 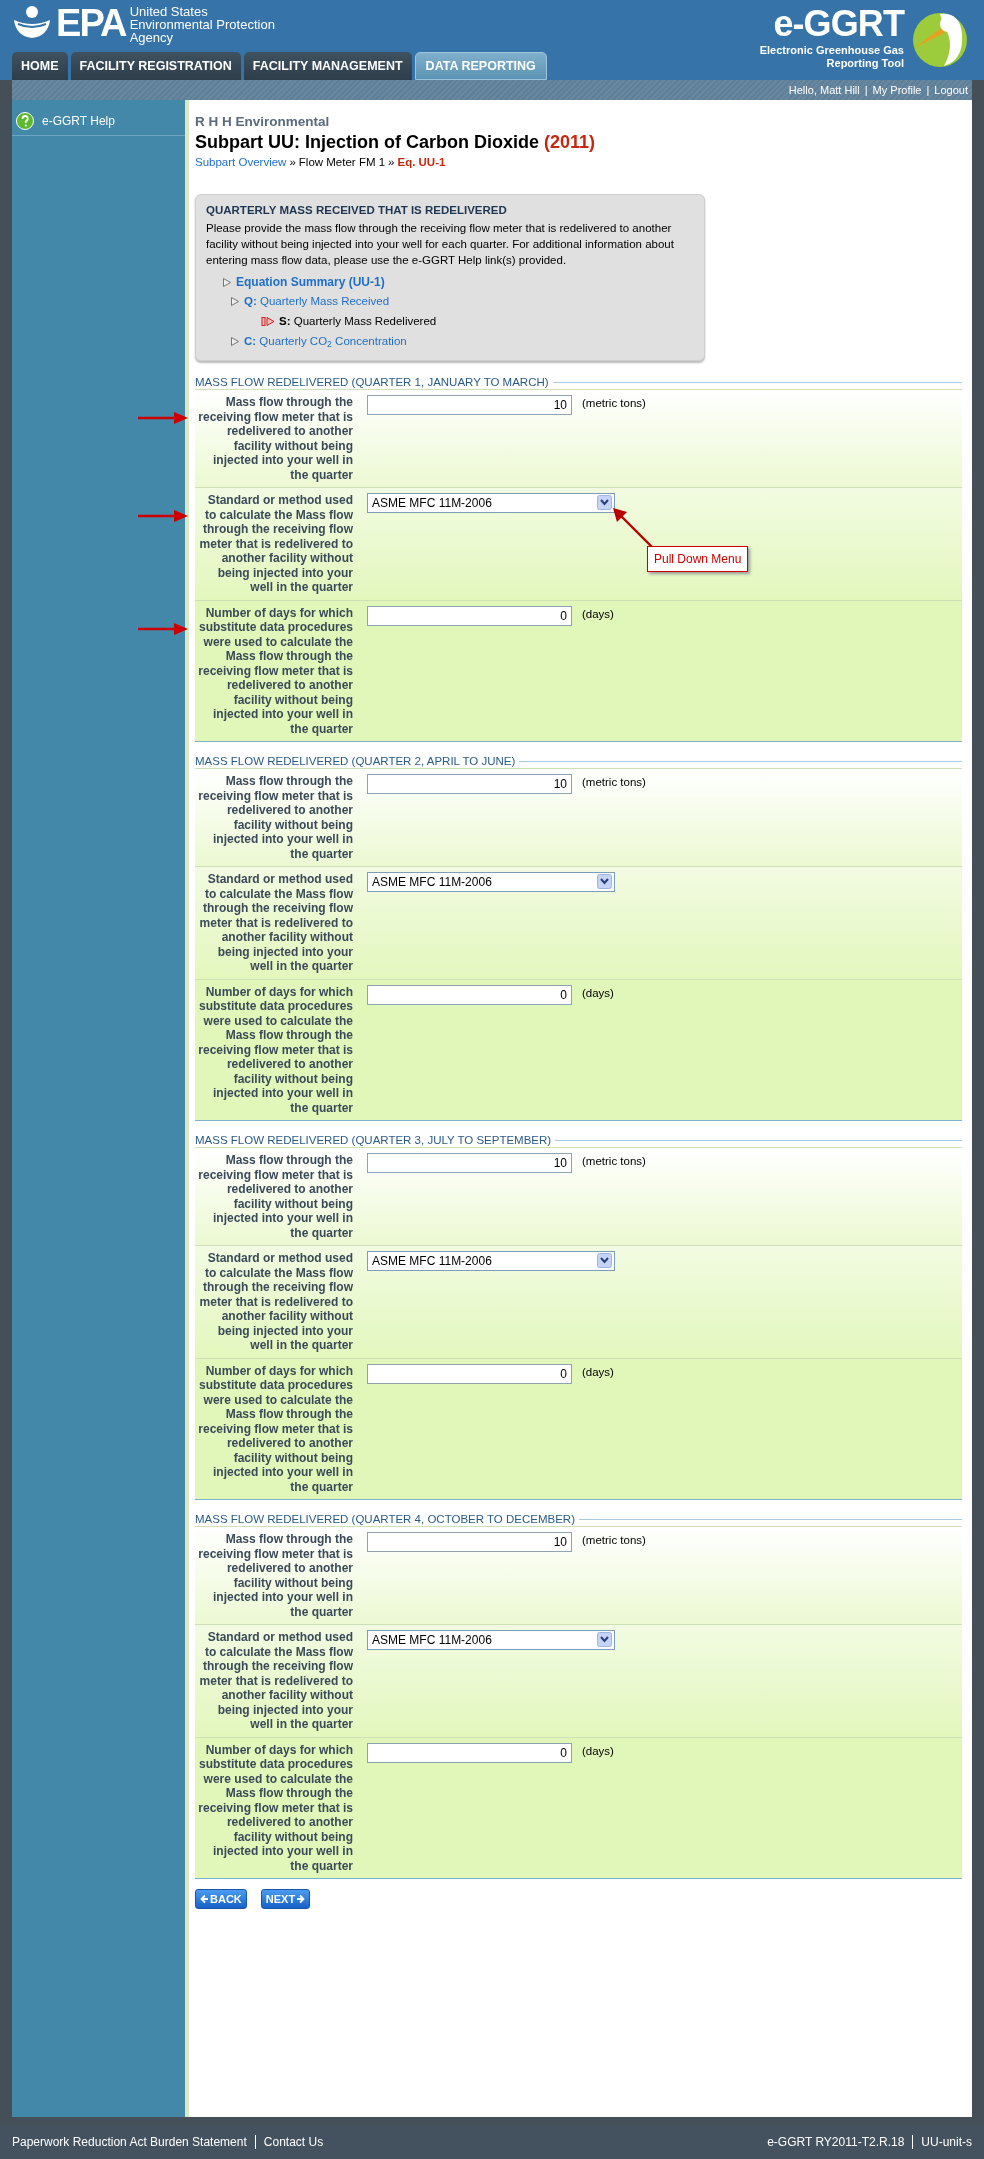 I want to click on footer-link: Paperwork Reduction Act Burden Statement, so click(x=129, y=2142).